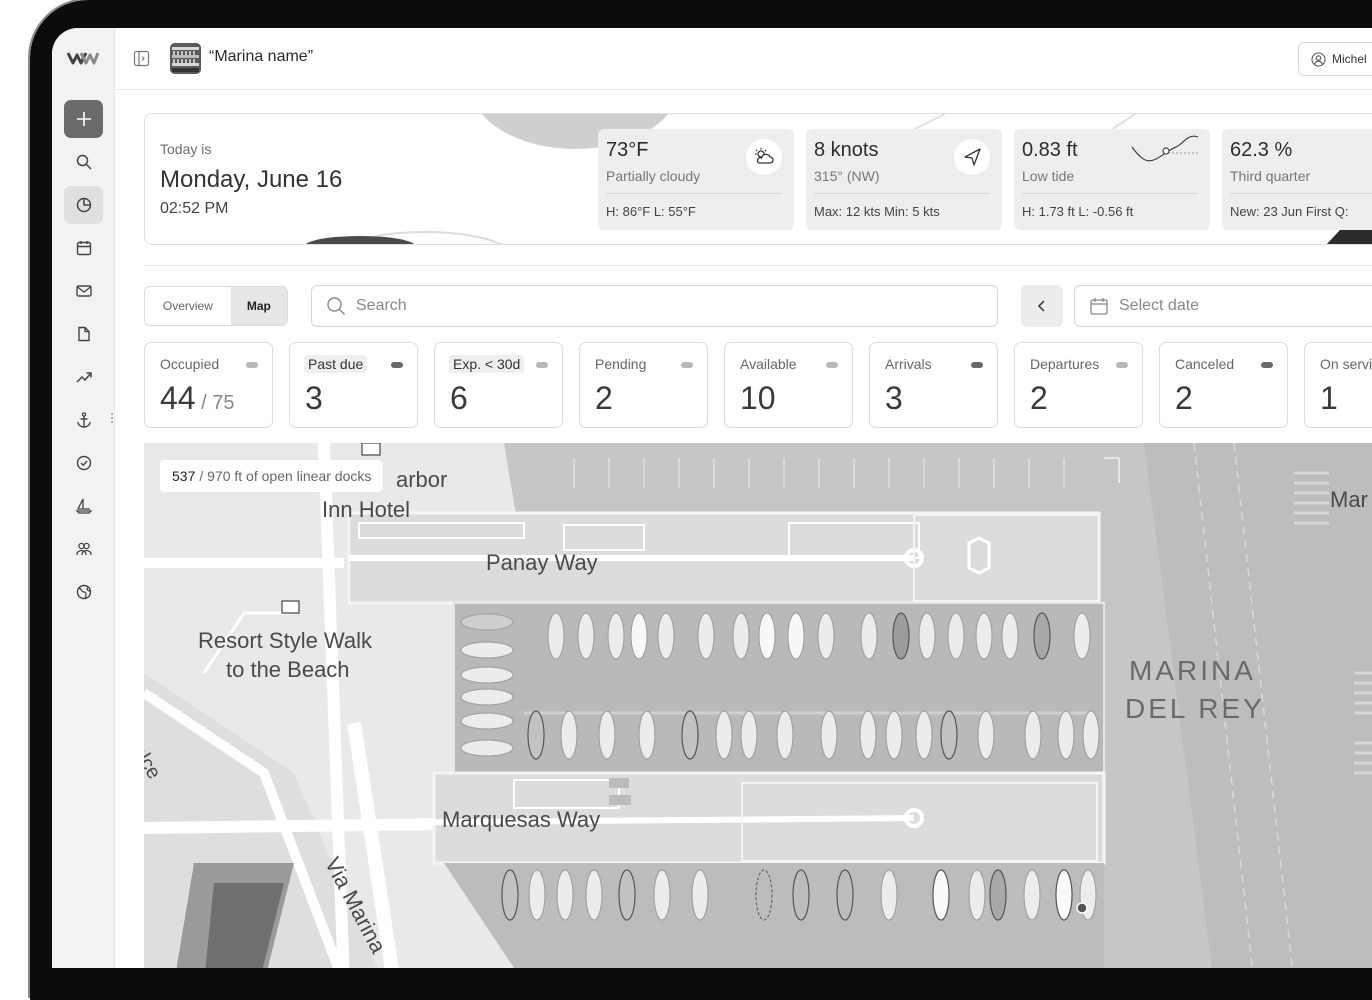  I want to click on map-label-marina-del-rey-1: MARINA, so click(1192, 670).